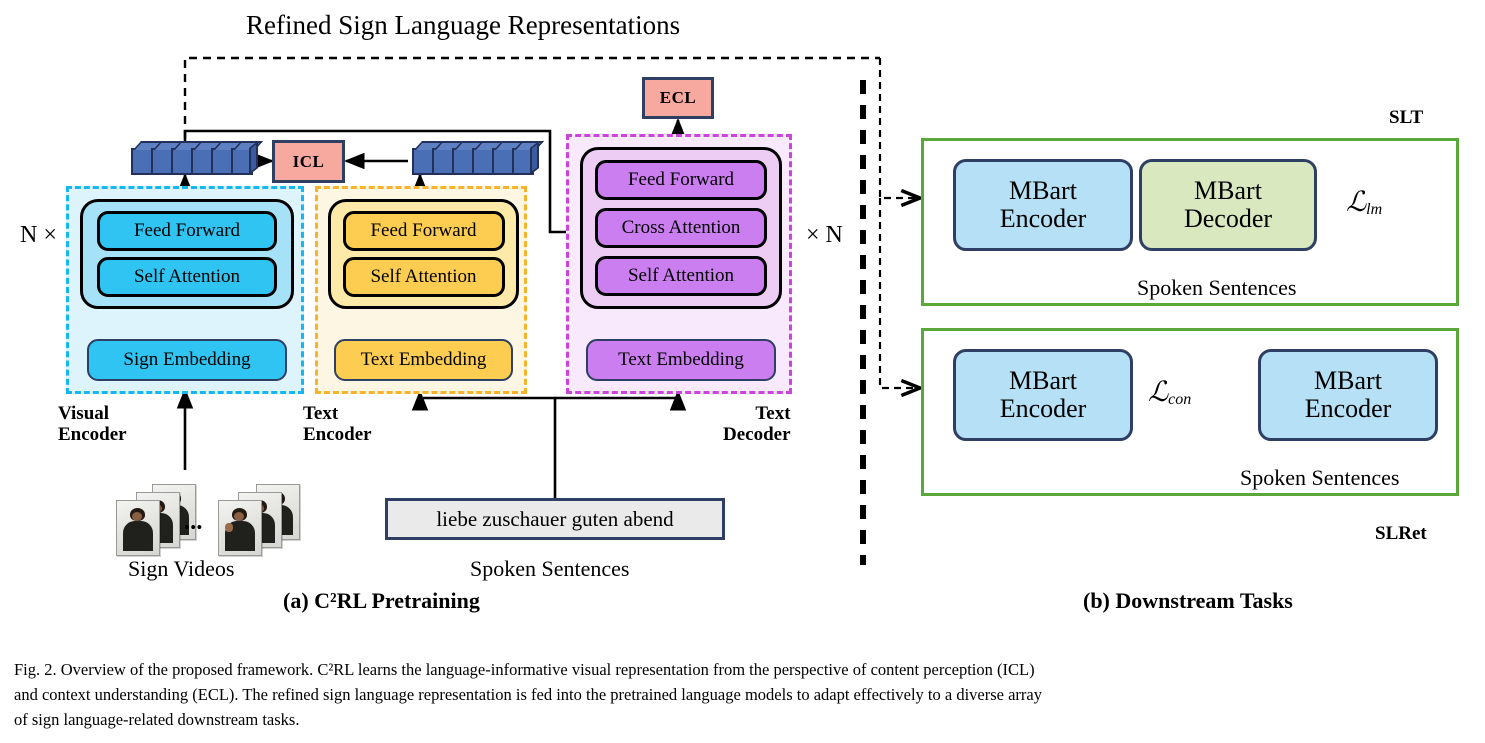 This screenshot has width=1485, height=743. Describe the element at coordinates (1043, 218) in the screenshot. I see `slt-mbart-encoder-line2: Encoder` at that location.